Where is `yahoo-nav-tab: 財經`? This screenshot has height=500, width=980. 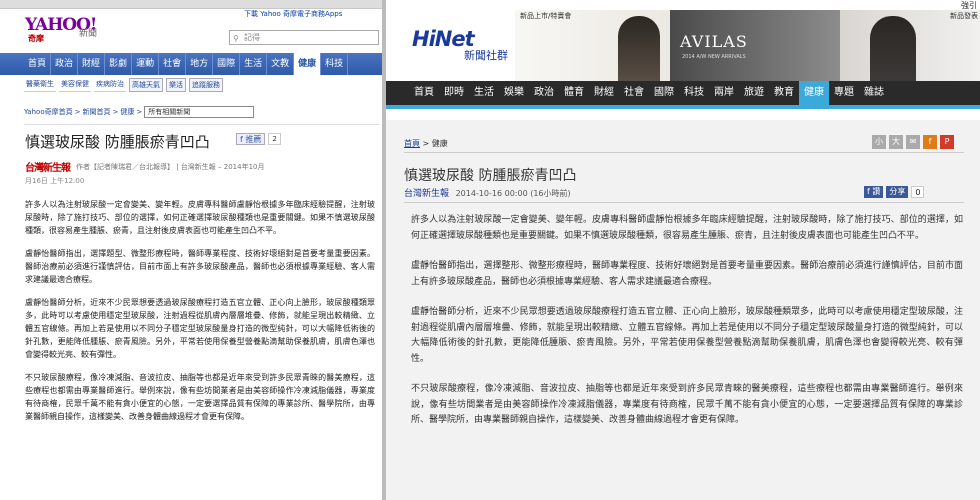 yahoo-nav-tab: 財經 is located at coordinates (92, 64).